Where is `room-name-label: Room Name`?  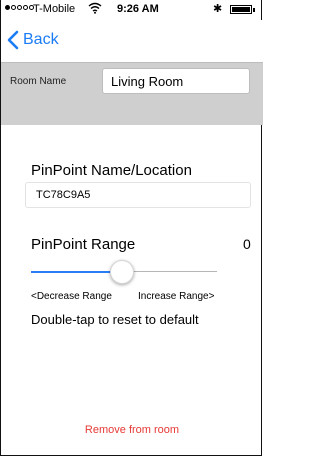 room-name-label: Room Name is located at coordinates (38, 81).